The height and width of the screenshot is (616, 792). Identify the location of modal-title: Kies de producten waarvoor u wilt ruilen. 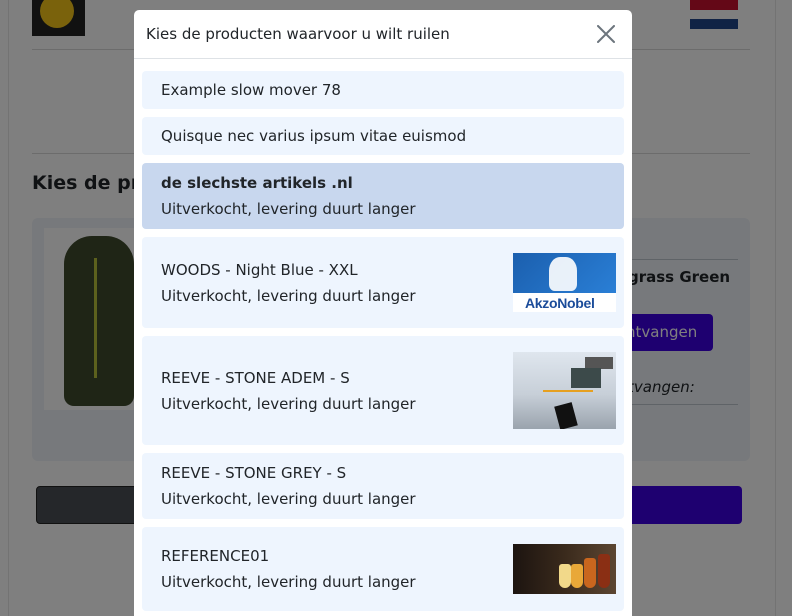
(298, 34).